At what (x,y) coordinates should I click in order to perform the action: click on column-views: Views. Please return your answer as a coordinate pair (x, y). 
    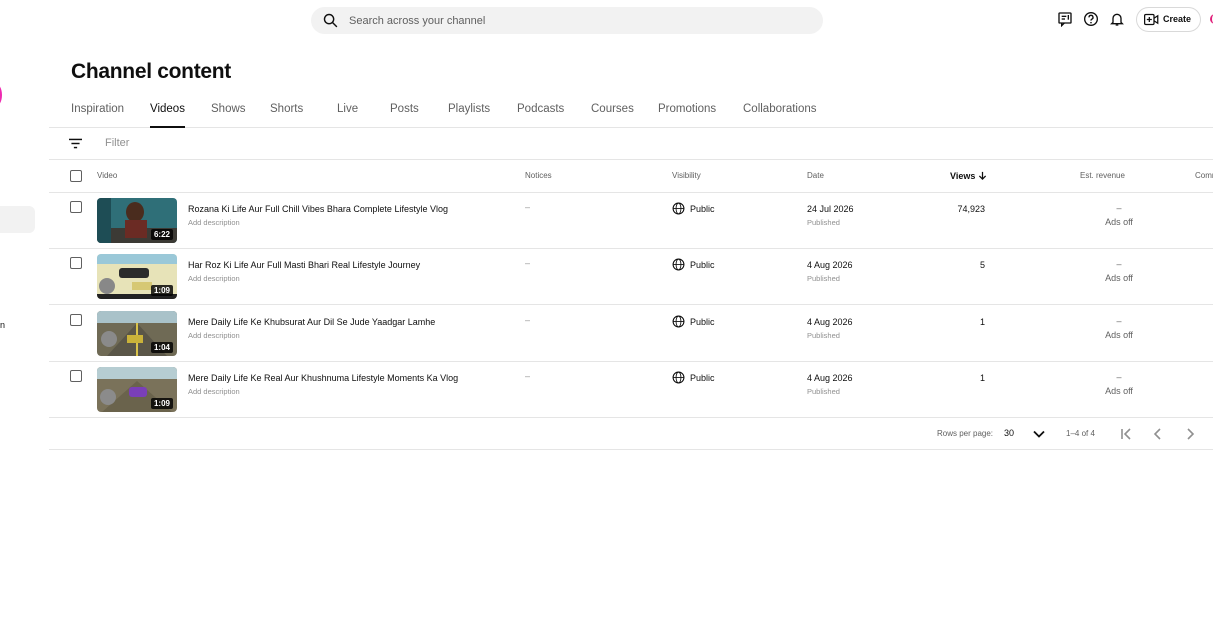
    Looking at the image, I should click on (968, 176).